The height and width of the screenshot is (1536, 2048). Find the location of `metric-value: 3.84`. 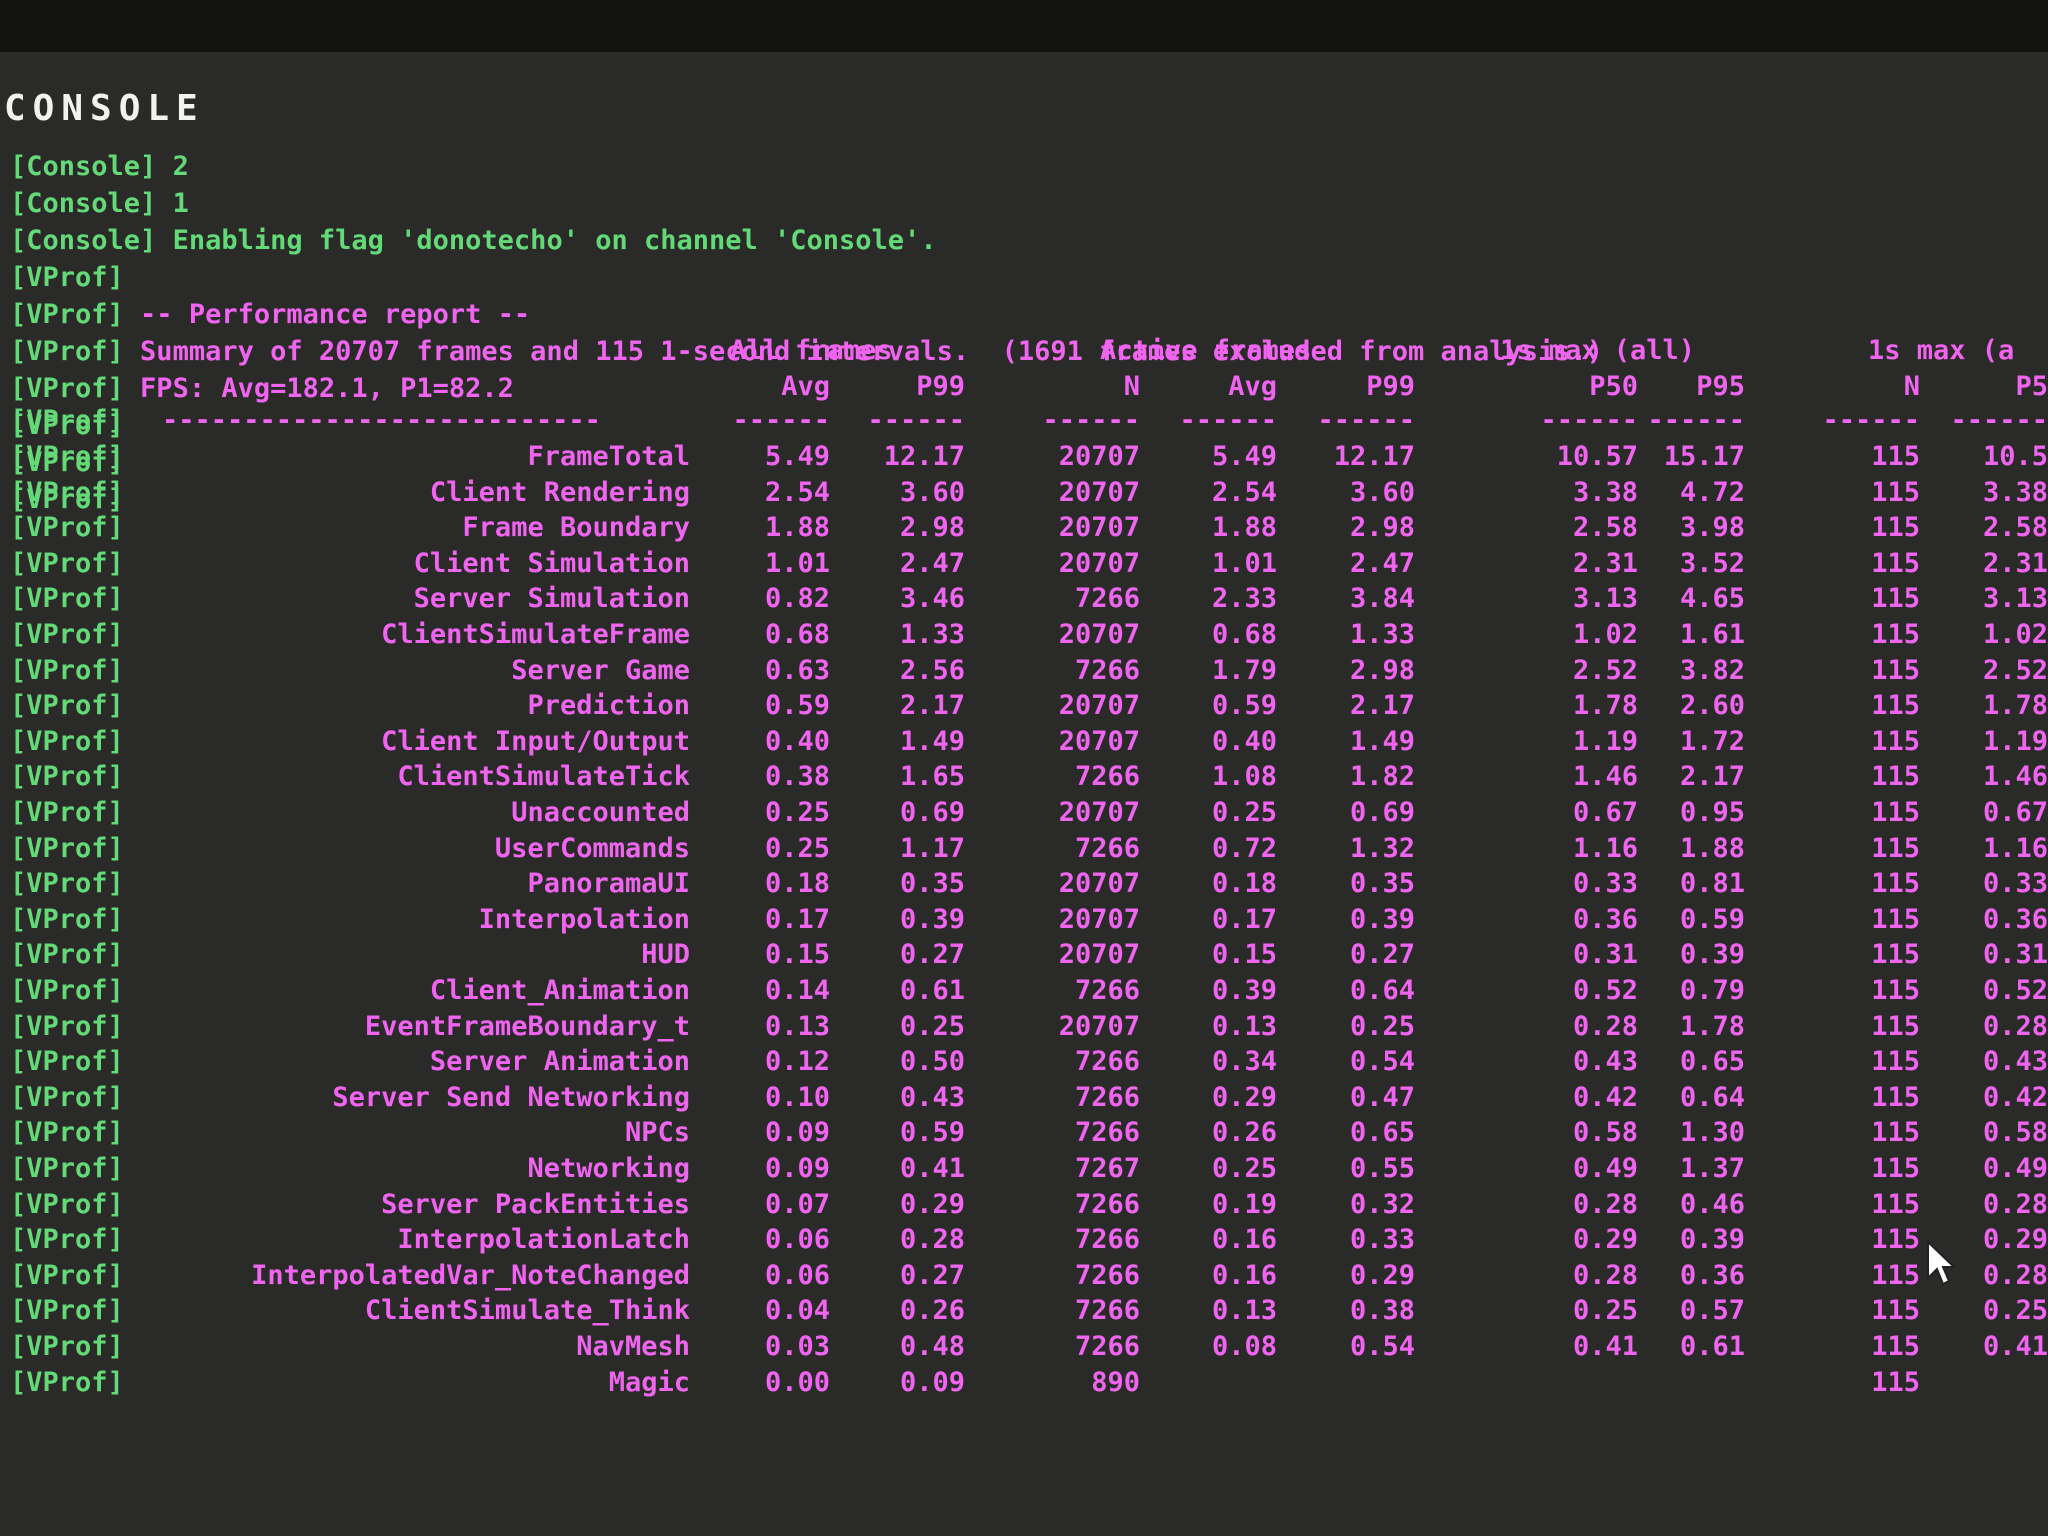

metric-value: 3.84 is located at coordinates (1382, 598).